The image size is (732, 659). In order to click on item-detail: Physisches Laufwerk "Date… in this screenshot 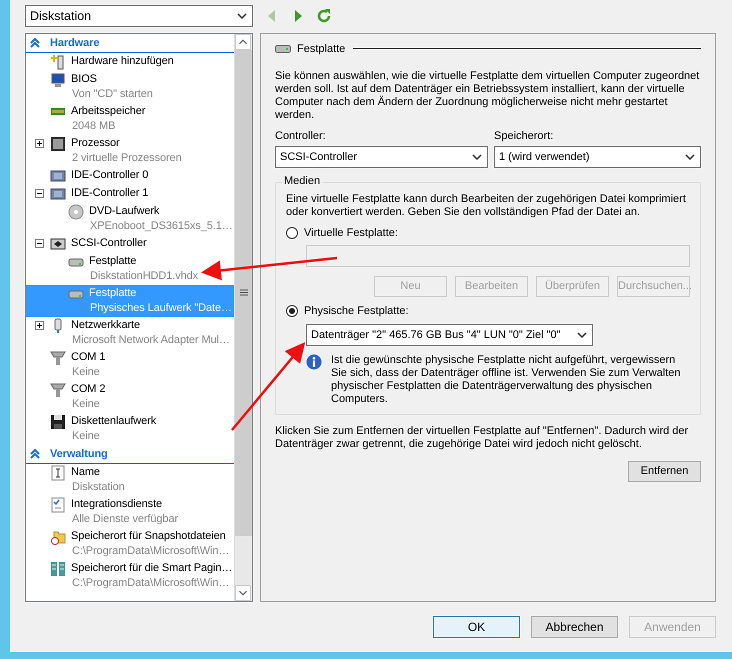, I will do `click(160, 308)`.